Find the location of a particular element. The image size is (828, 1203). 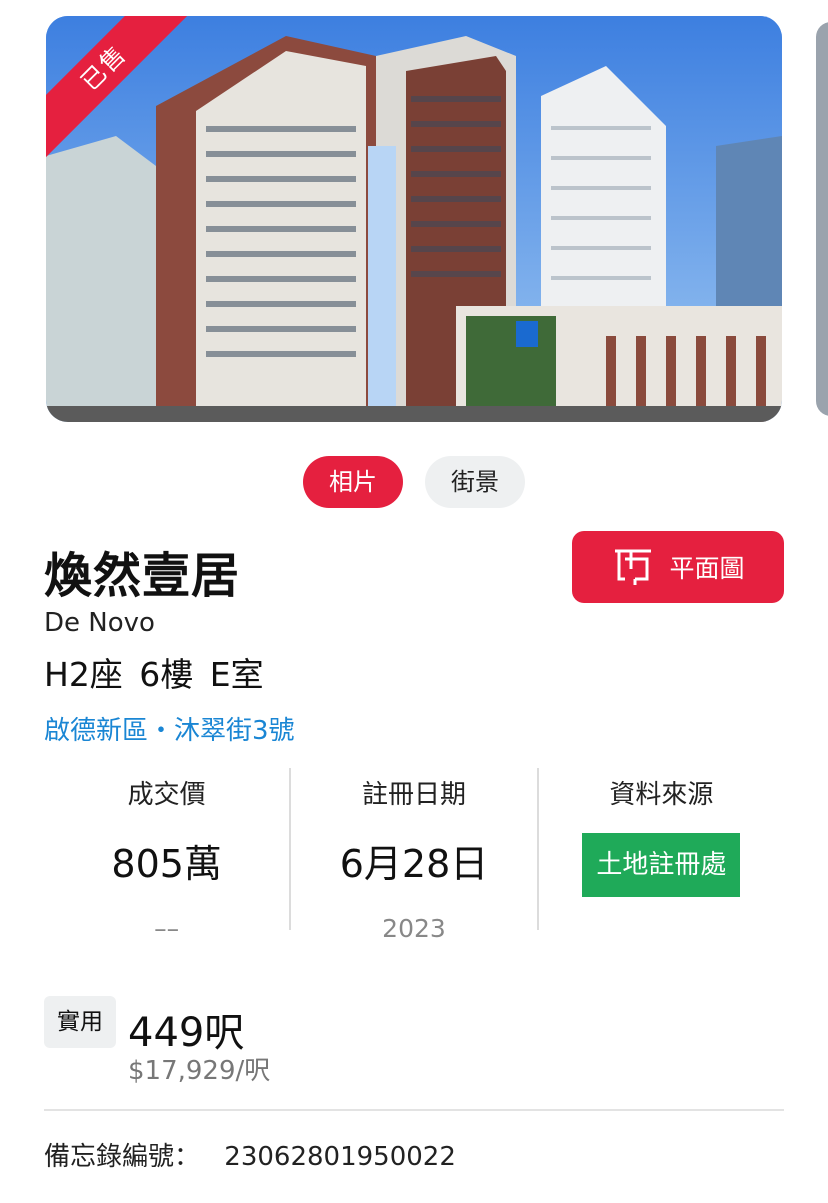

property-name-zh: 煥然壹居 is located at coordinates (142, 576).